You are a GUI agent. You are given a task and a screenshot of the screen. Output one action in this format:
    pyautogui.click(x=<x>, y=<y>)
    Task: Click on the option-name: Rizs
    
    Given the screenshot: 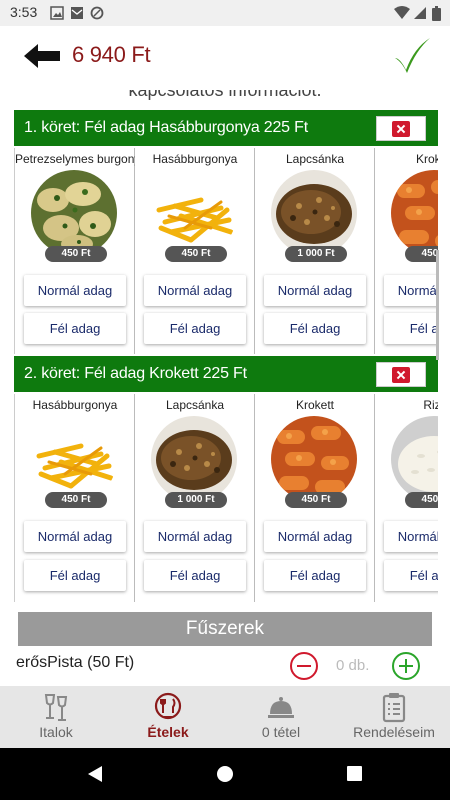 What is the action you would take?
    pyautogui.click(x=430, y=405)
    